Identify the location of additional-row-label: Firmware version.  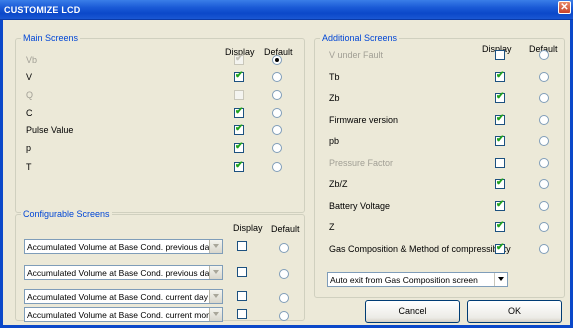
(364, 120).